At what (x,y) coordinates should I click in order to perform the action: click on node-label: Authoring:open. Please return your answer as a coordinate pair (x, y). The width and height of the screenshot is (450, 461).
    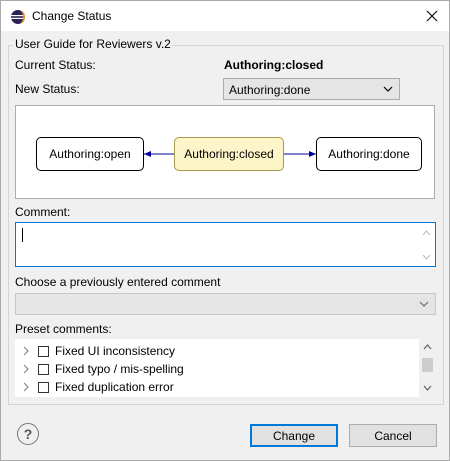
    Looking at the image, I should click on (90, 154).